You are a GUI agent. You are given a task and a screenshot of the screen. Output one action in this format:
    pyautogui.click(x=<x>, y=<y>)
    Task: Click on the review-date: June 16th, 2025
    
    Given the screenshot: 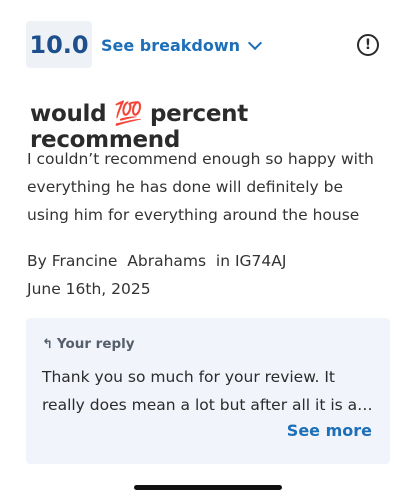 What is the action you would take?
    pyautogui.click(x=89, y=289)
    